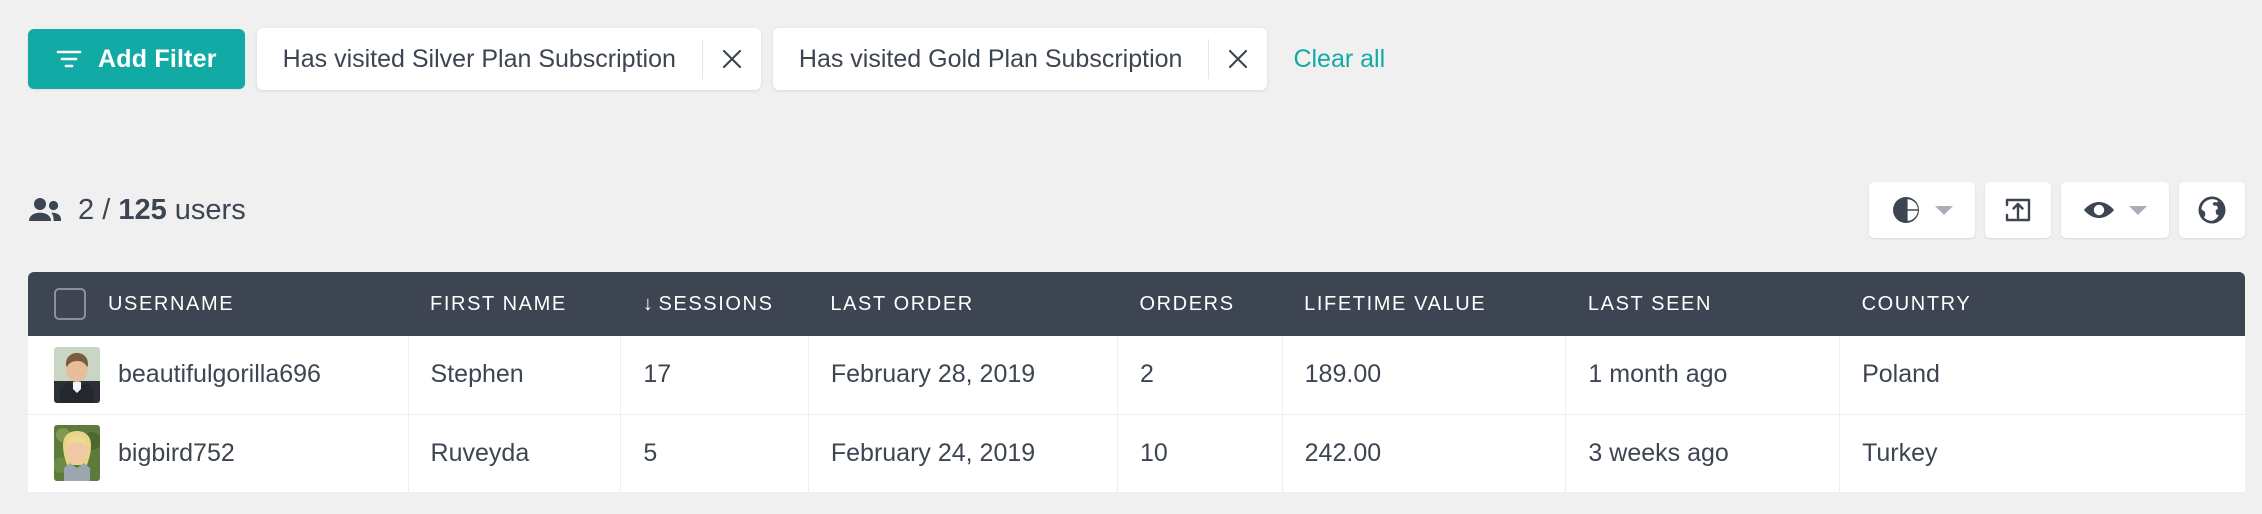 The width and height of the screenshot is (2262, 514). Describe the element at coordinates (1395, 303) in the screenshot. I see `column-header-label: LIFETIME VALUE` at that location.